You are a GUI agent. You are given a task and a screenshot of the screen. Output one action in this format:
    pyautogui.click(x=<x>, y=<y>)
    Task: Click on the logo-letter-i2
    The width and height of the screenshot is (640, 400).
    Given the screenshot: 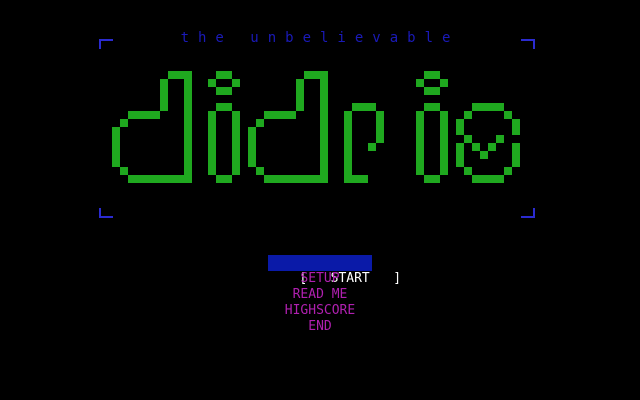 What is the action you would take?
    pyautogui.click(x=432, y=127)
    